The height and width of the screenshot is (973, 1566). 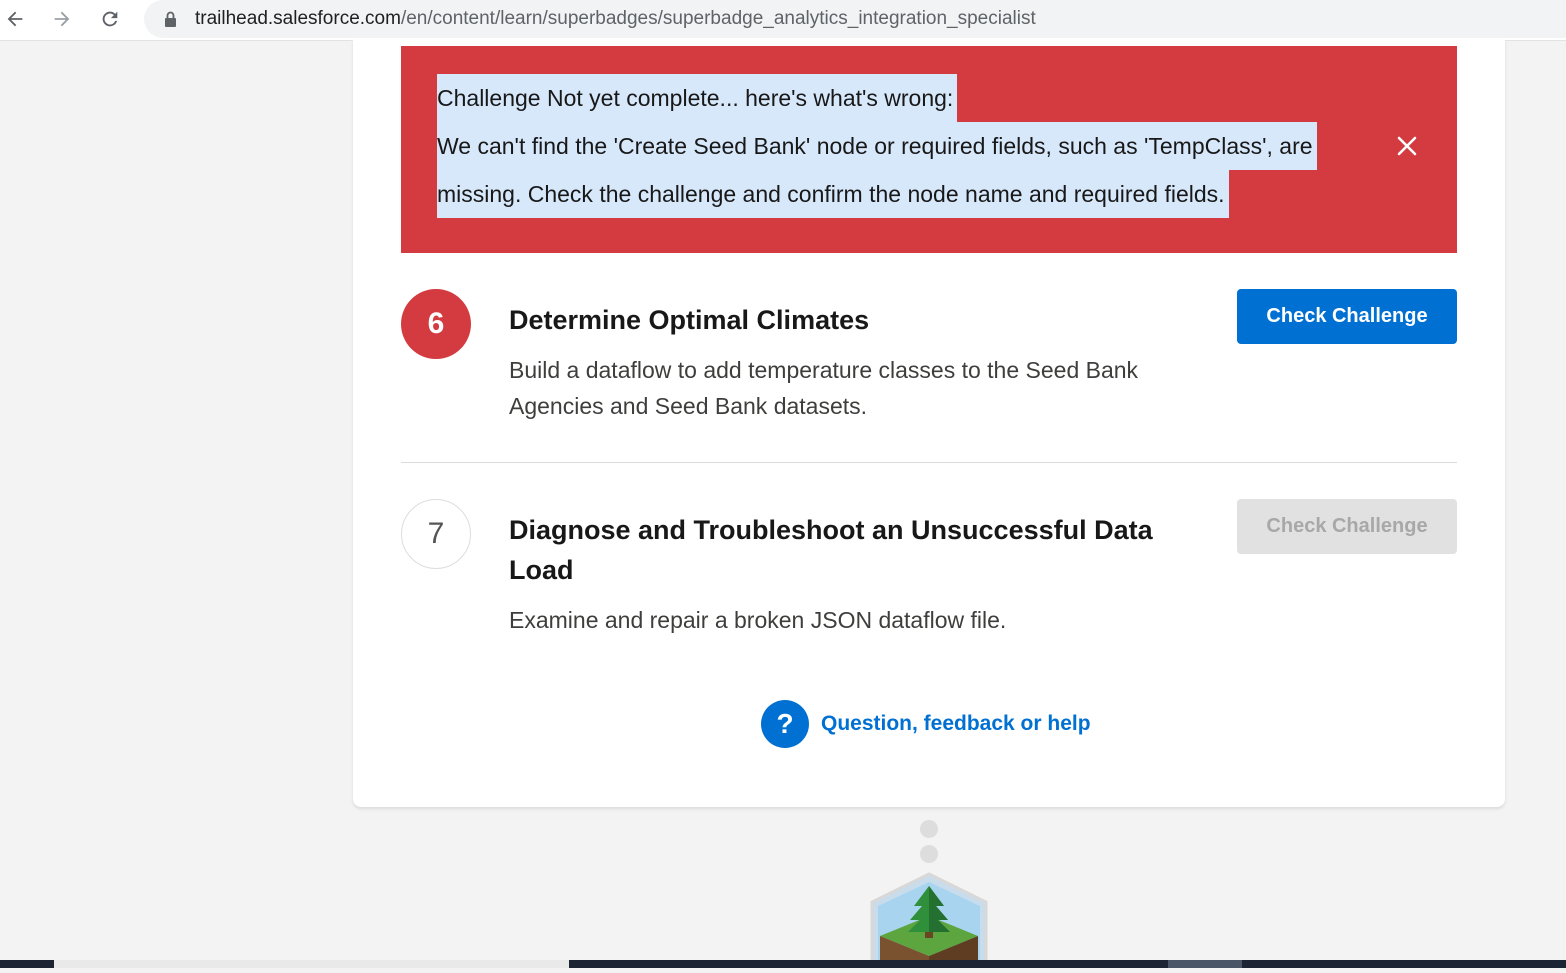 I want to click on reload-icon, so click(x=110, y=19).